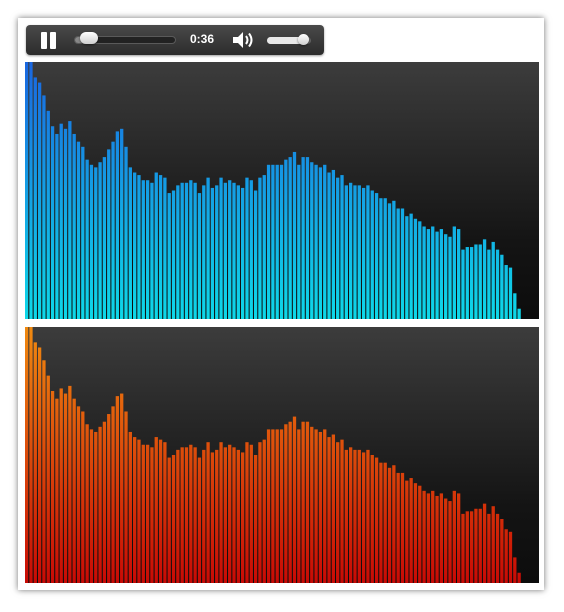 This screenshot has width=564, height=612. I want to click on volume-slider, so click(289, 39).